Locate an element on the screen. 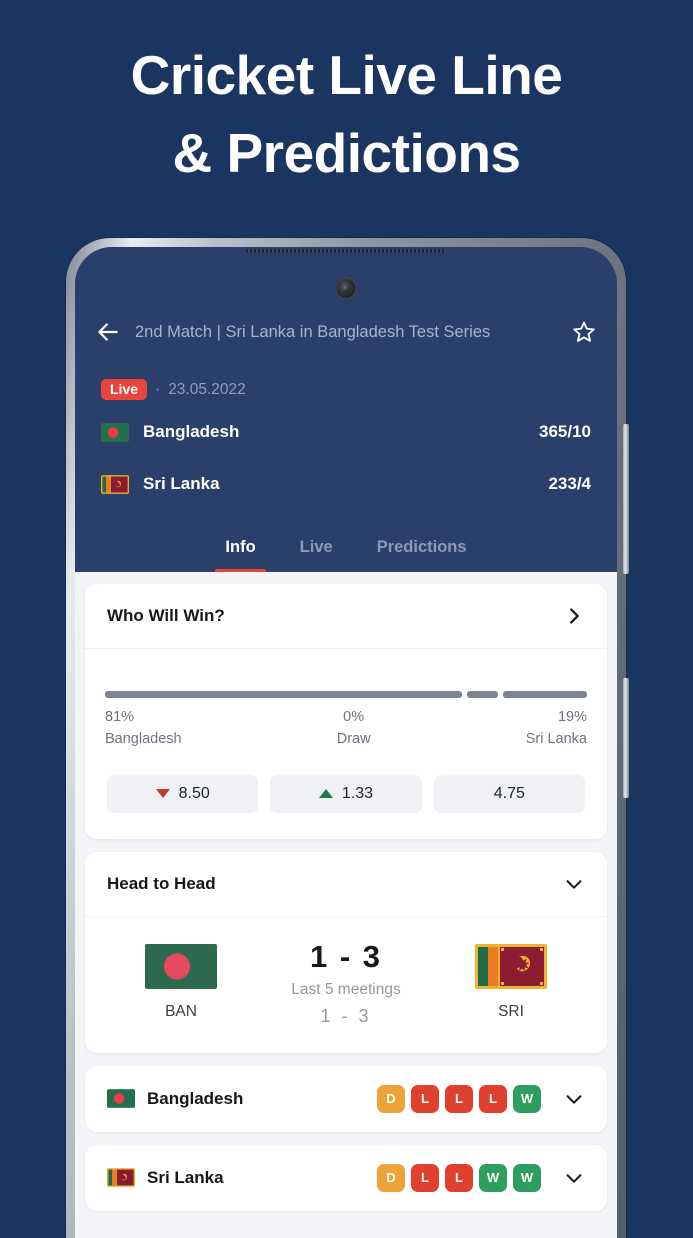  form-row: Sri Lanka D L L W W is located at coordinates (346, 1178).